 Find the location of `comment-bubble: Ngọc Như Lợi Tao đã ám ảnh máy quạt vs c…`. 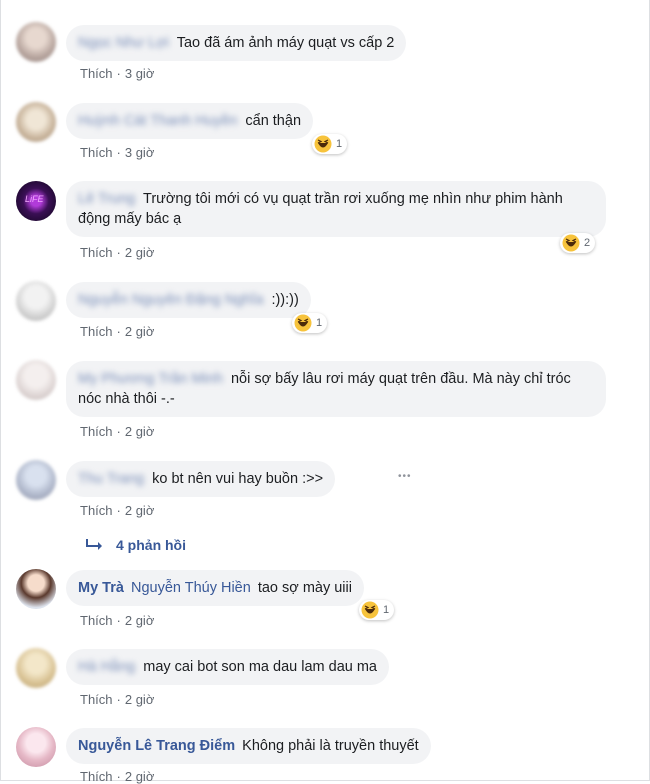

comment-bubble: Ngọc Như Lợi Tao đã ám ảnh máy quạt vs c… is located at coordinates (236, 43).